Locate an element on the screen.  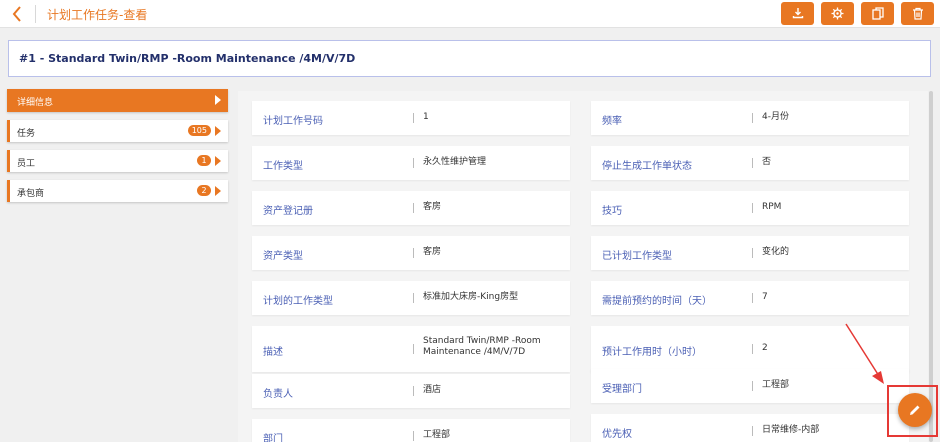
count-badge: 105 is located at coordinates (199, 130).